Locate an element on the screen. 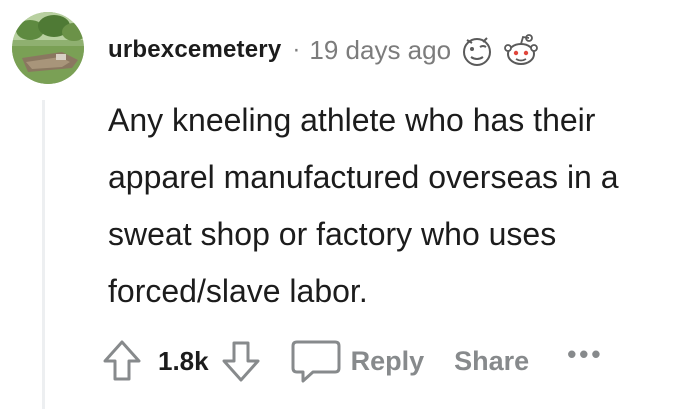 The height and width of the screenshot is (409, 700). downvote-icon is located at coordinates (241, 361).